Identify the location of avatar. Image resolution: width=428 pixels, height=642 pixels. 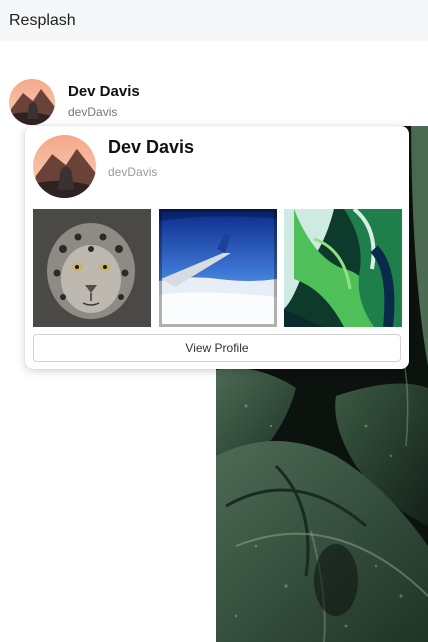
(32, 102).